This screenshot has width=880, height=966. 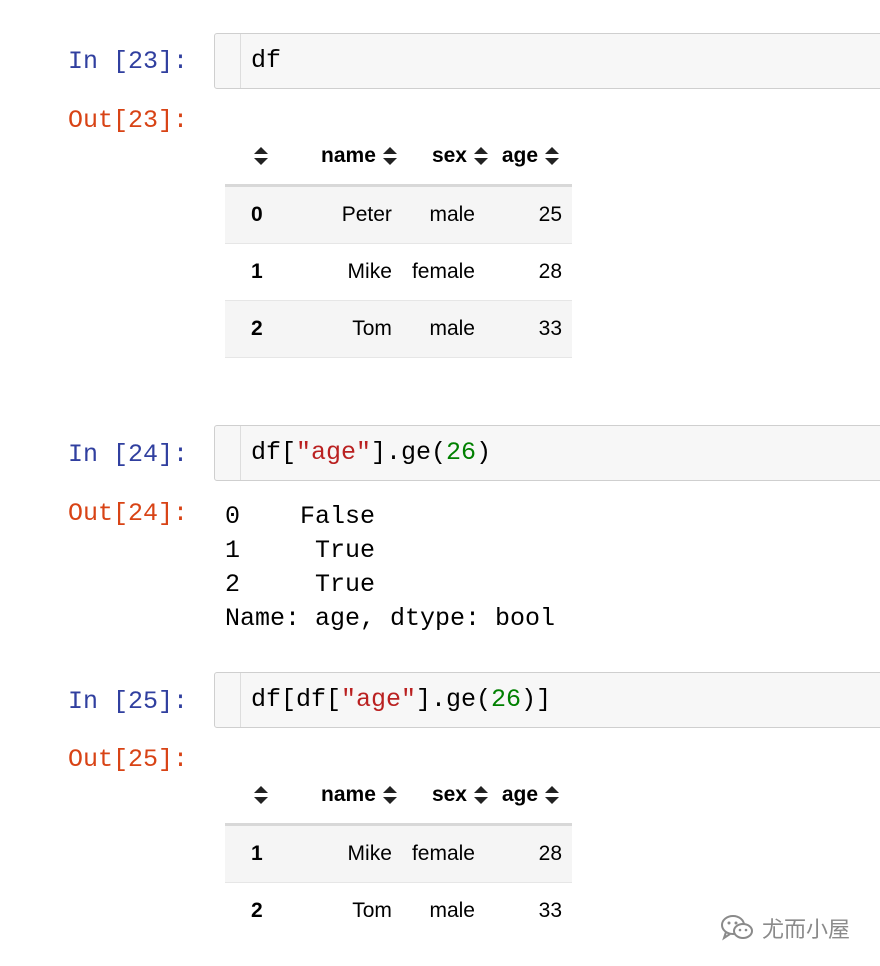 I want to click on watermark-text: 尤而小屋, so click(x=806, y=930).